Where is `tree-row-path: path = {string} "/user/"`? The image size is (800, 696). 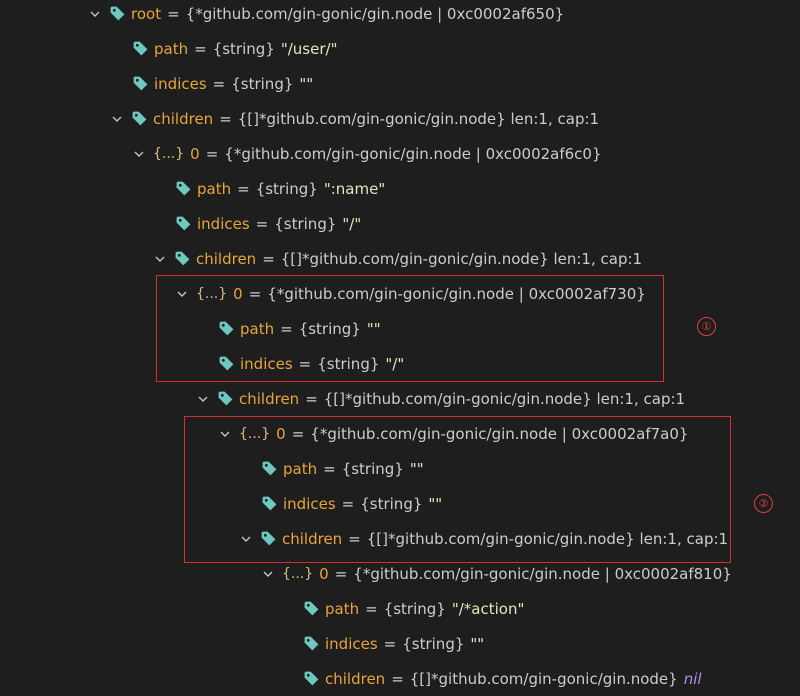
tree-row-path: path = {string} "/user/" is located at coordinates (400, 48).